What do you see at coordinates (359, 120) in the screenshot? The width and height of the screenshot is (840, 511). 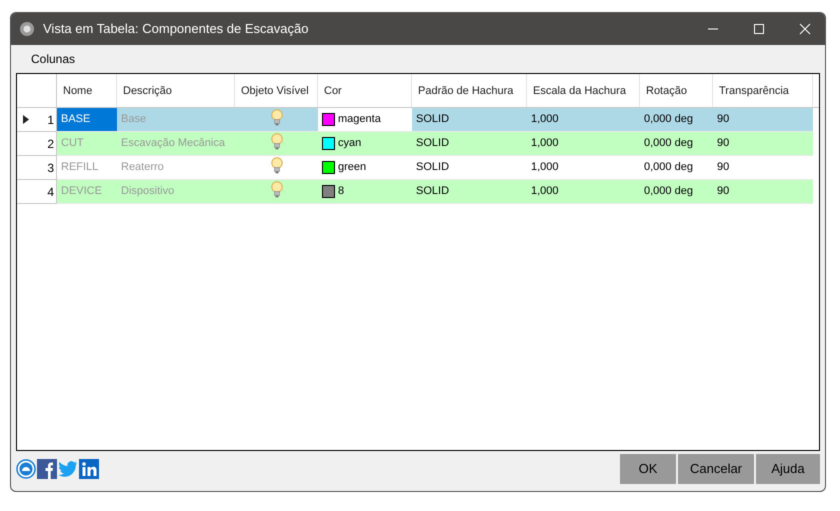 I see `table-cell-text: magenta` at bounding box center [359, 120].